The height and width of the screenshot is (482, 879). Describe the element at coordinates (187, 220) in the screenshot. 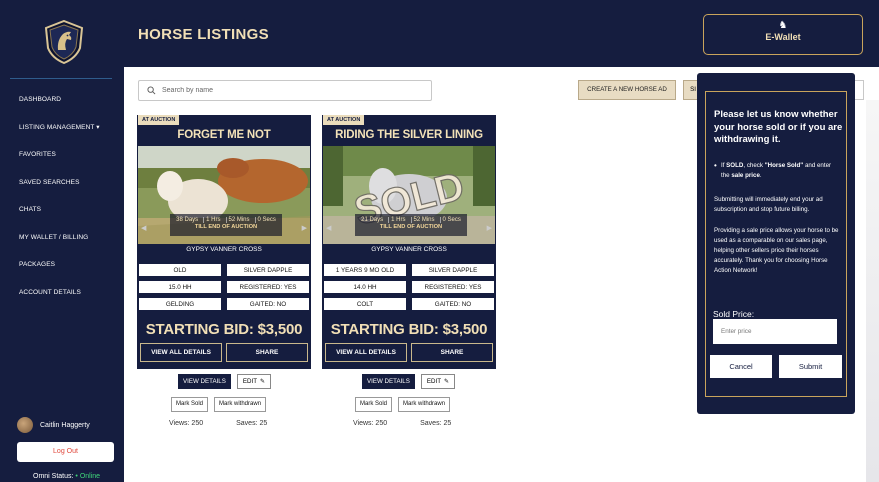

I see `countdown-days: 38 Days` at that location.